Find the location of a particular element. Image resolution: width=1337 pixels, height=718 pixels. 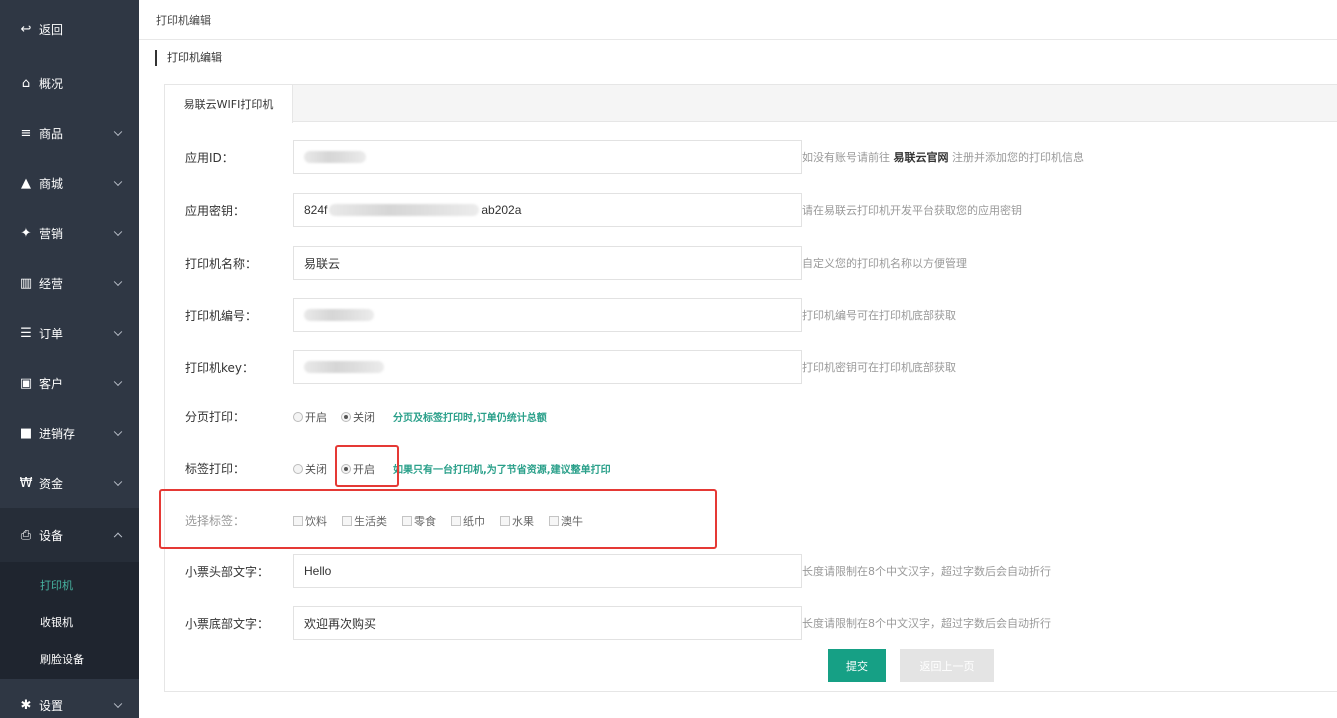

sidebar-item-overview: ⌂ 概况 is located at coordinates (69, 83).